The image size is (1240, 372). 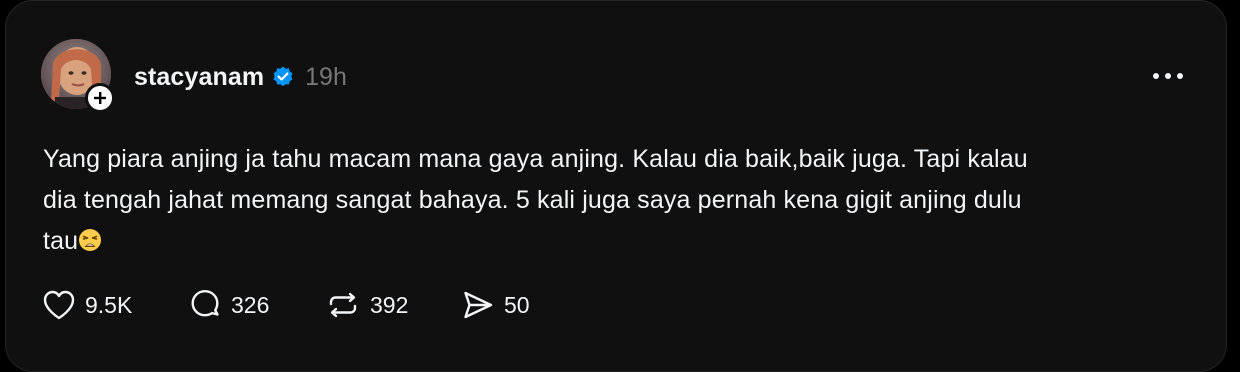 I want to click on share-button: 50, so click(x=511, y=305).